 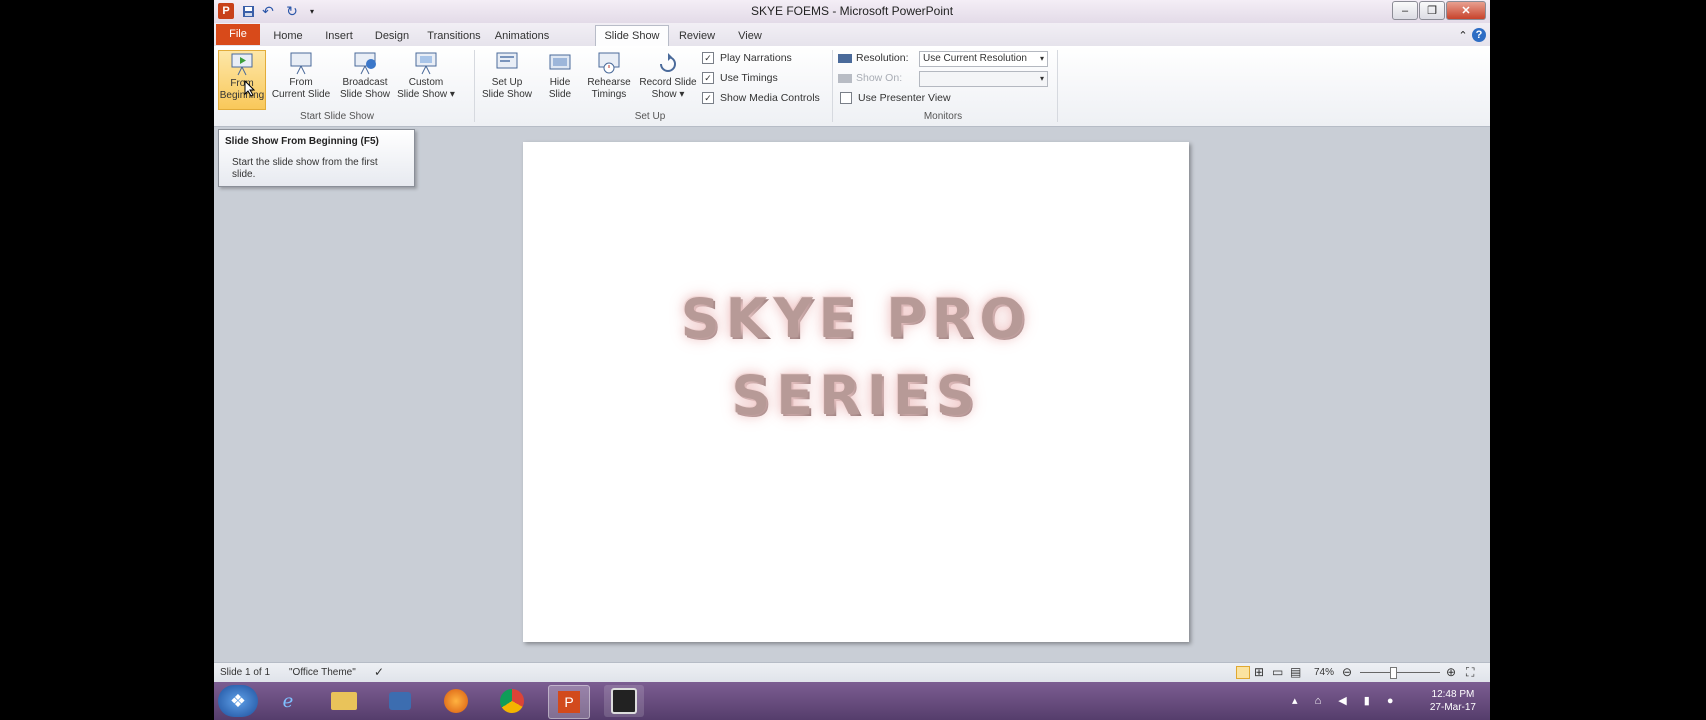 I want to click on button-label: Slide, so click(x=560, y=94).